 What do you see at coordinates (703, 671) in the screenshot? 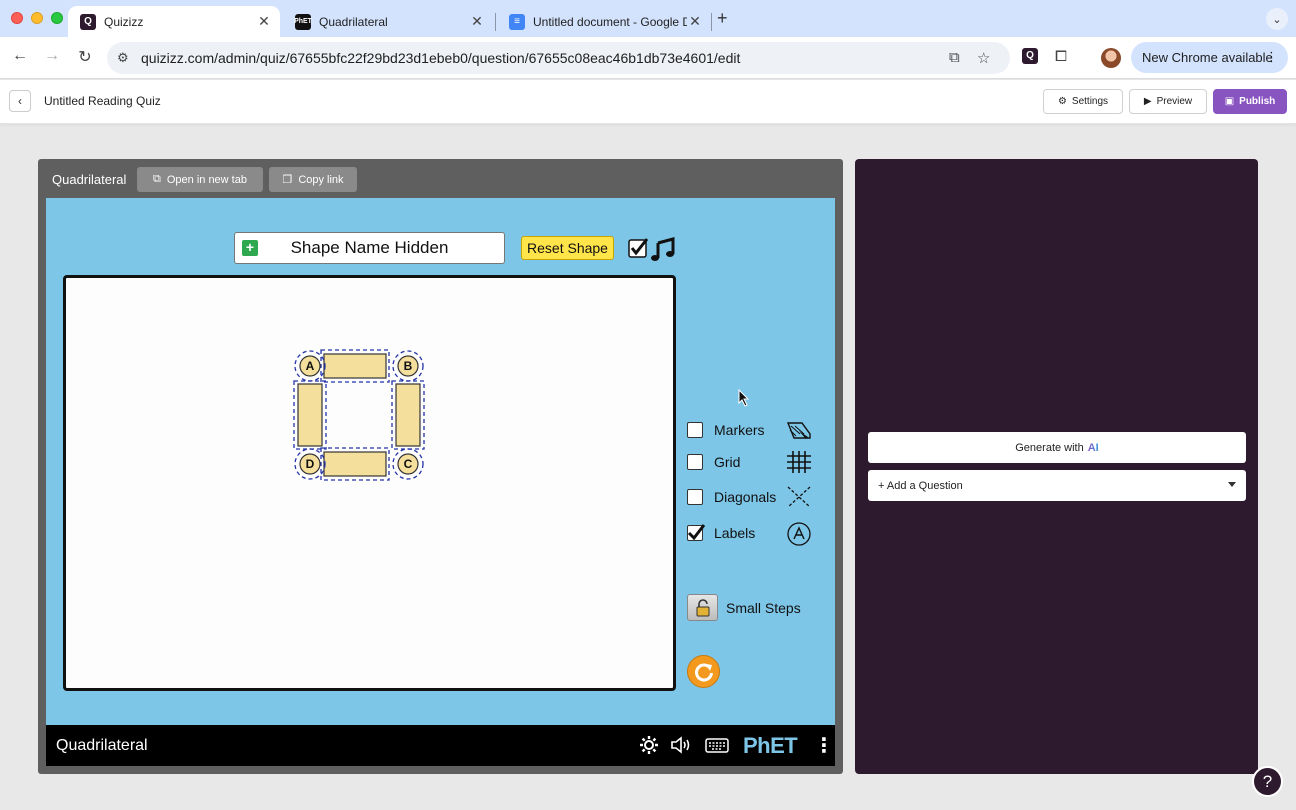
I see `reset-all-button` at bounding box center [703, 671].